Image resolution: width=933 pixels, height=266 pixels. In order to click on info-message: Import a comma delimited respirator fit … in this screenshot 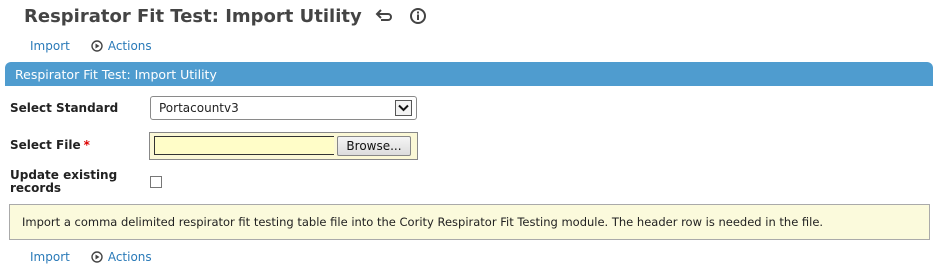, I will do `click(423, 222)`.